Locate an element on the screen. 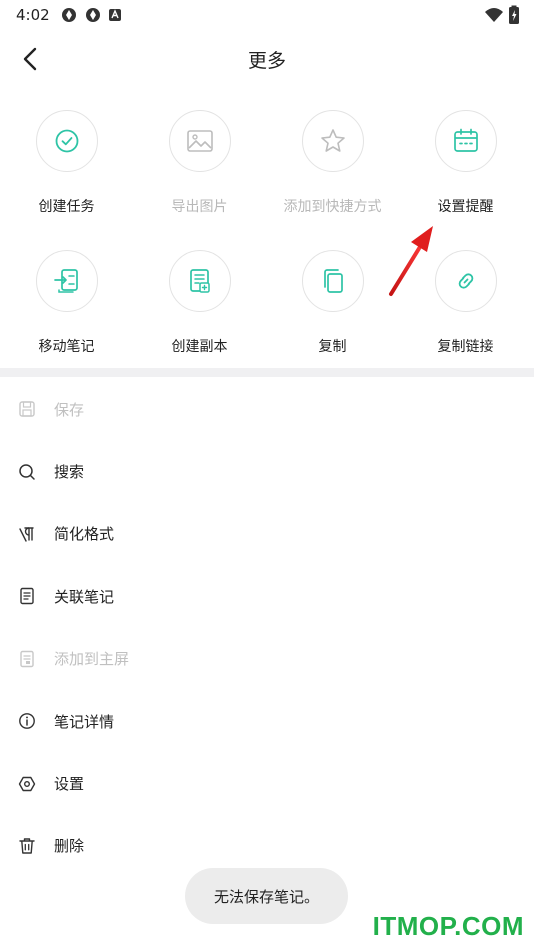 The image size is (534, 950). add-shortcut-button: 添加到快捷方式 is located at coordinates (332, 163).